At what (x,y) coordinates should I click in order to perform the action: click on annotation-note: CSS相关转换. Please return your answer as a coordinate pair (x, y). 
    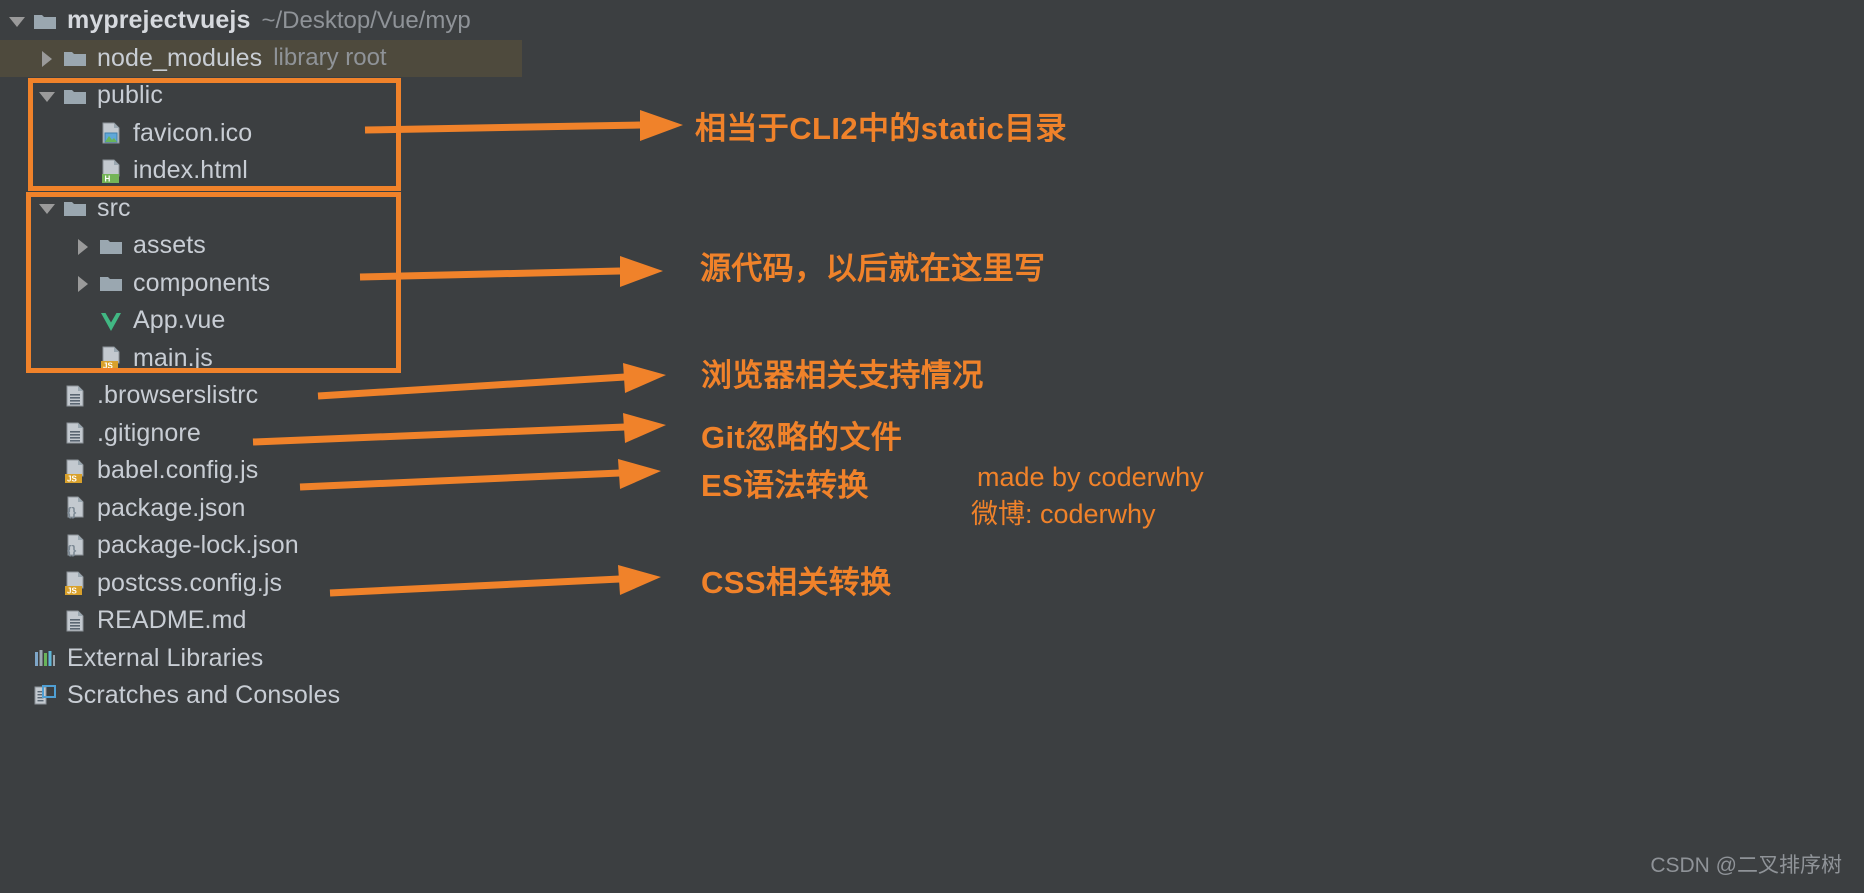
    Looking at the image, I should click on (796, 582).